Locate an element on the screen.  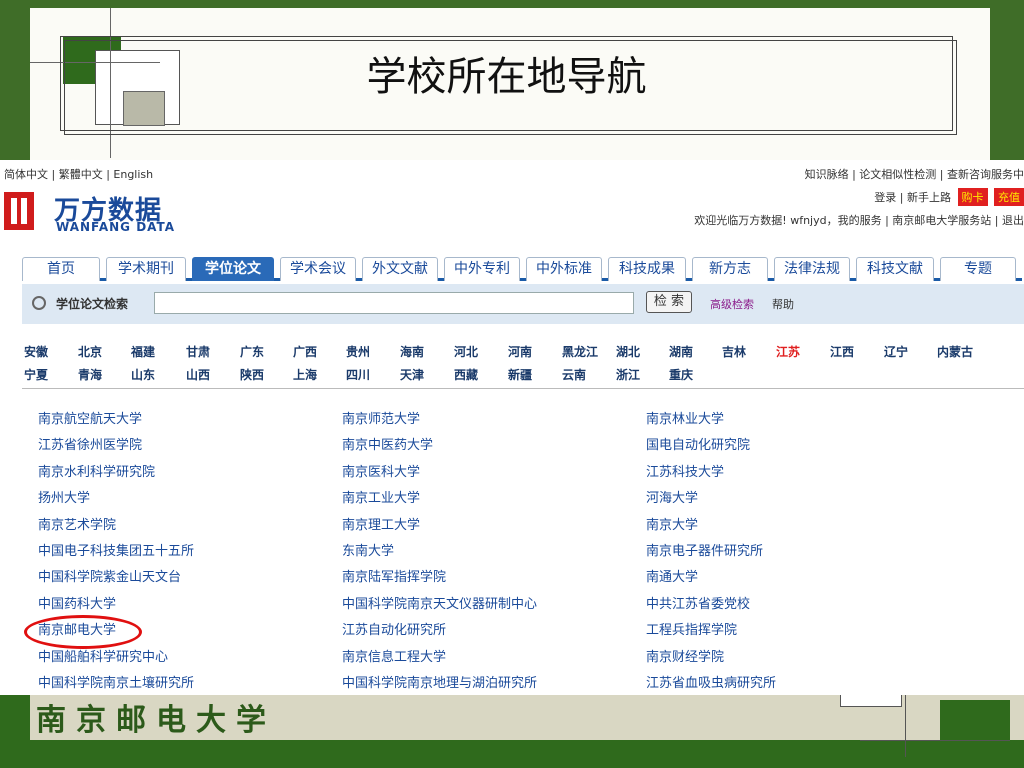
language-switch: 简体中文 | 繁體中文 | English is located at coordinates (79, 174).